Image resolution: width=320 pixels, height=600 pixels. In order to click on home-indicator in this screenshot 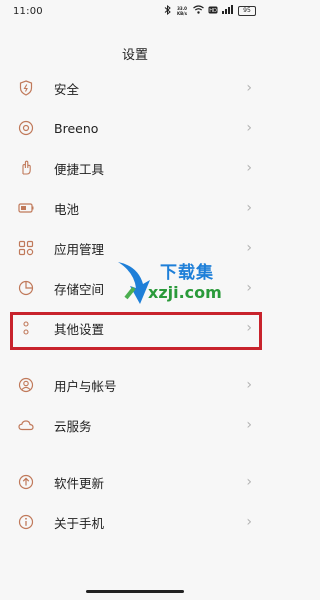, I will do `click(135, 591)`.